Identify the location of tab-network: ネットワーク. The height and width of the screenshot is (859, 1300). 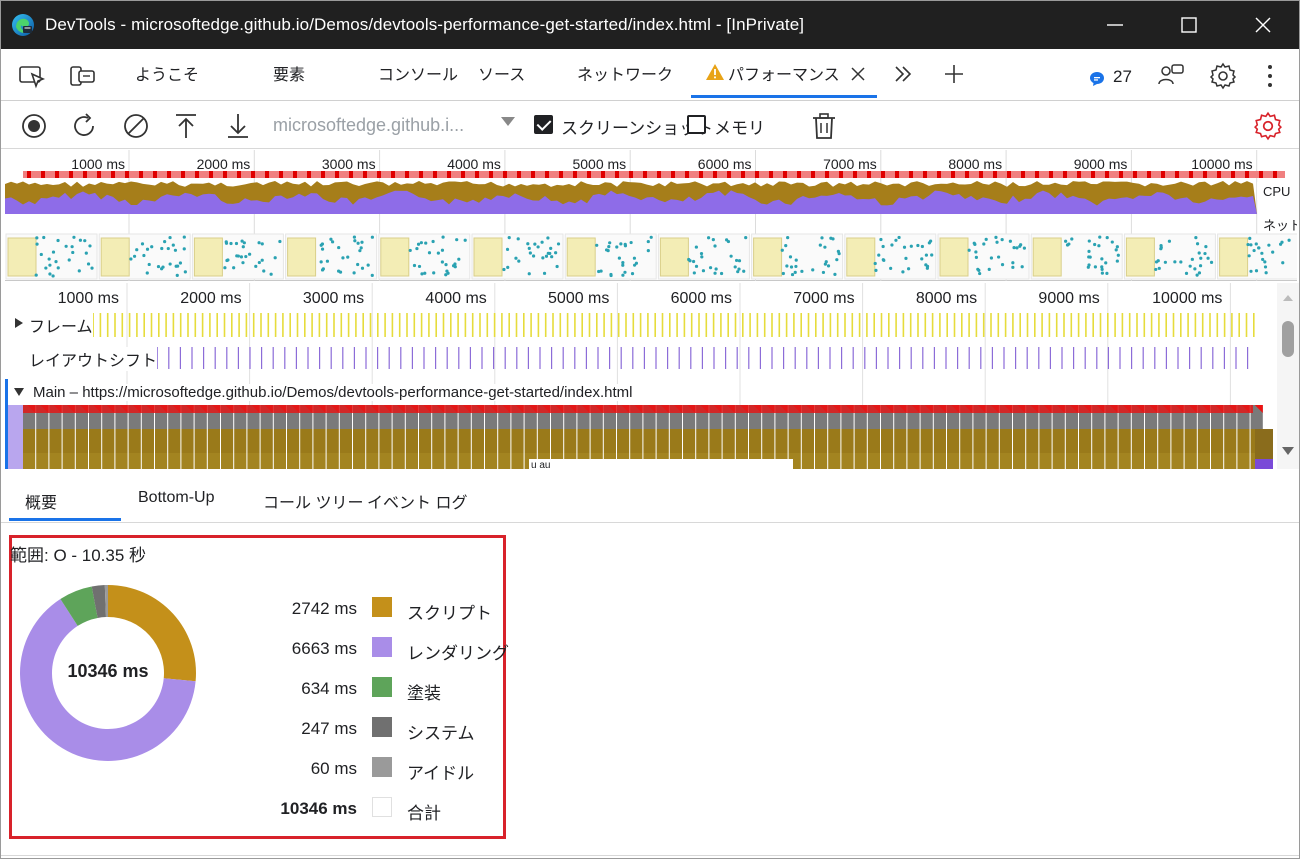
(625, 73).